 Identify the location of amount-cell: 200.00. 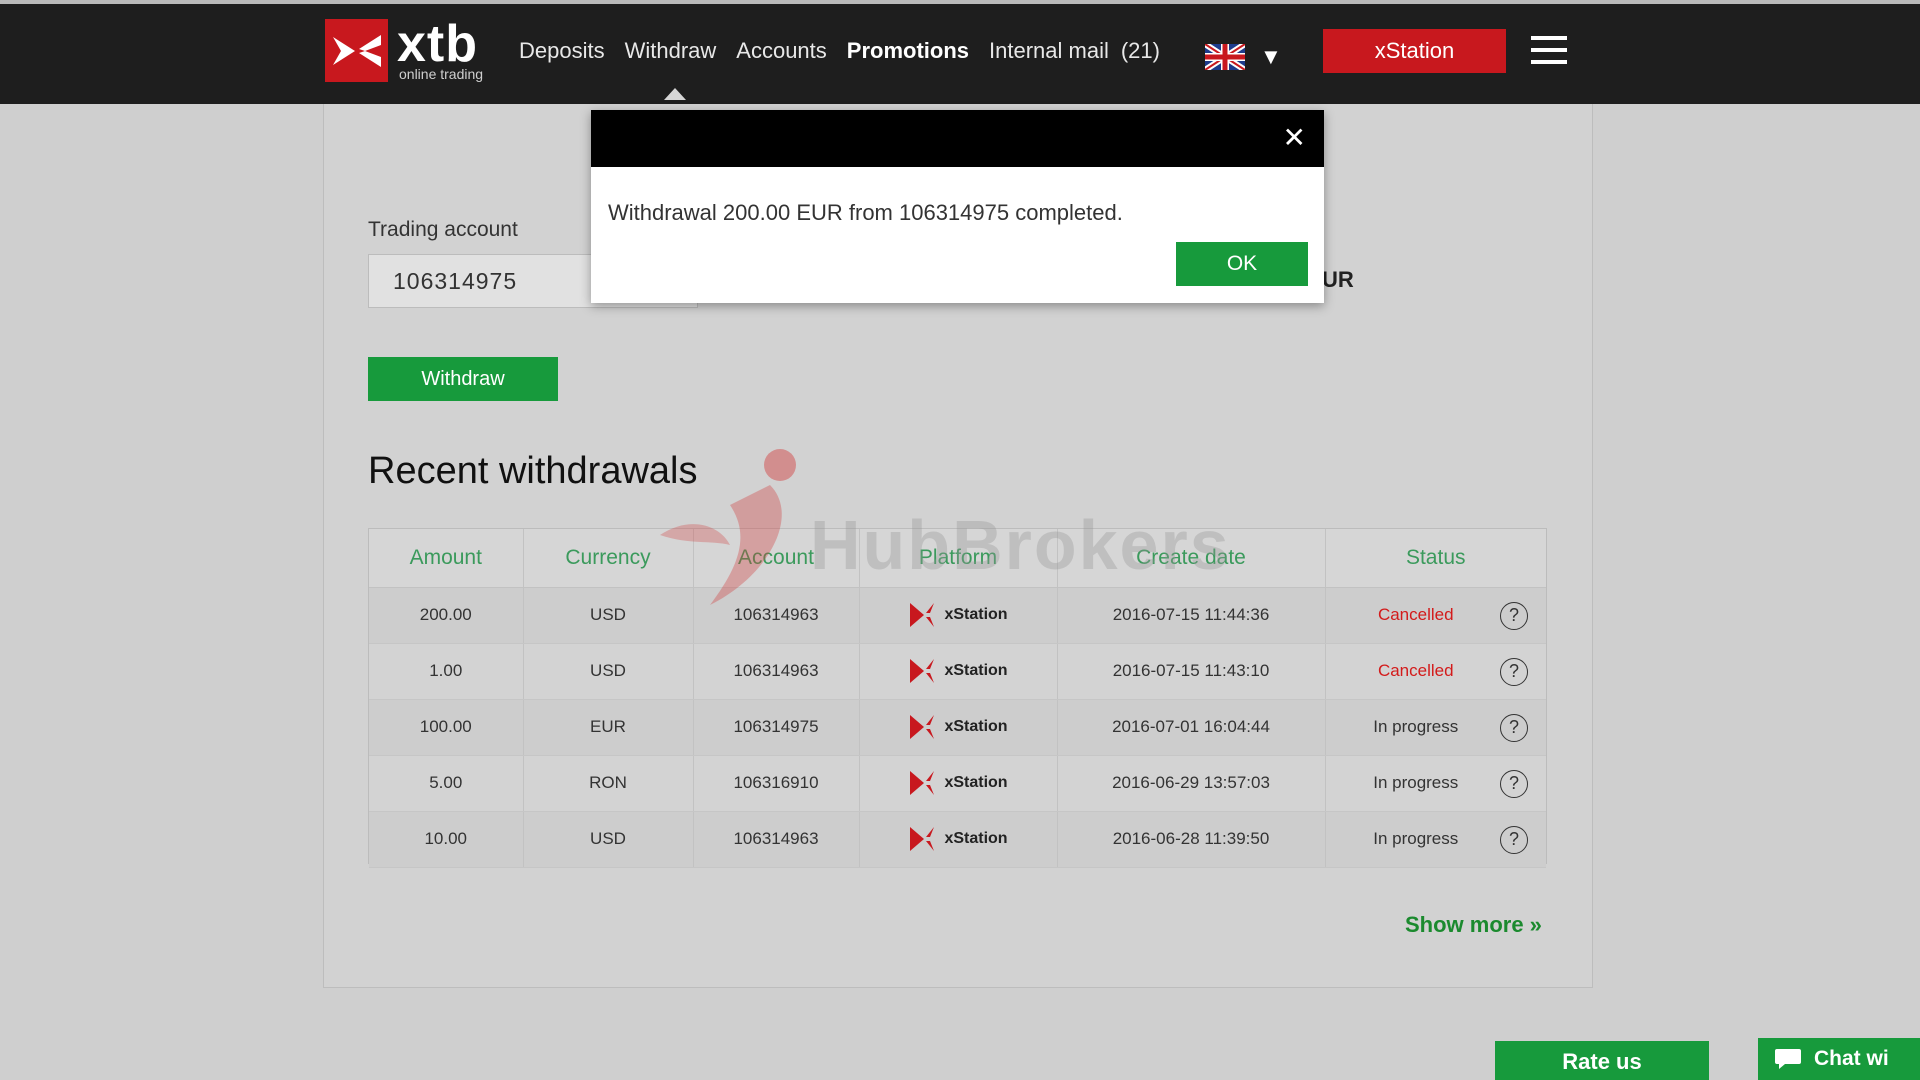
(446, 615).